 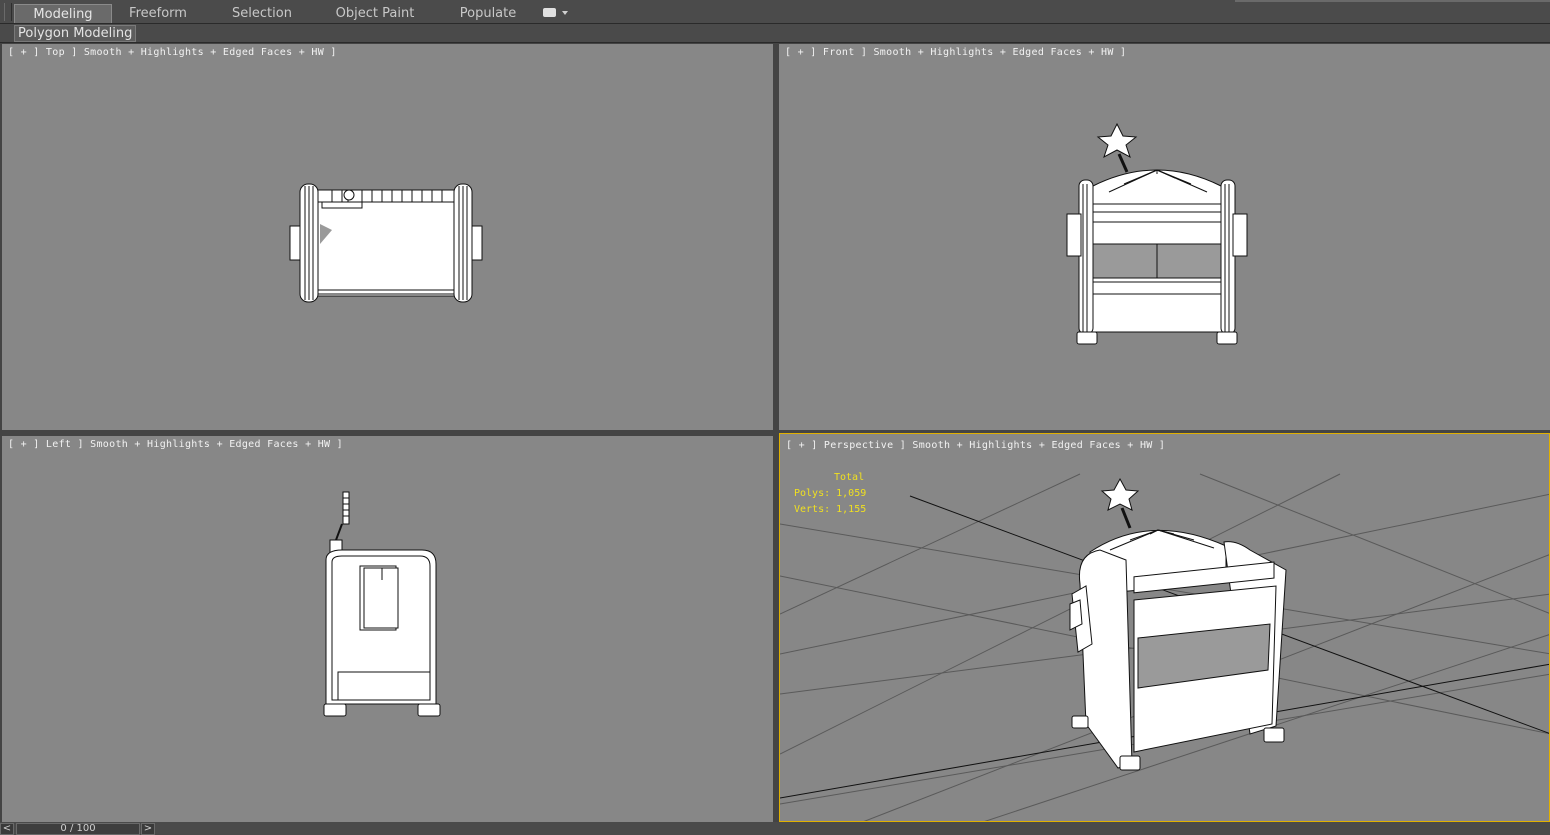 What do you see at coordinates (565, 13) in the screenshot?
I see `chevron-down-icon` at bounding box center [565, 13].